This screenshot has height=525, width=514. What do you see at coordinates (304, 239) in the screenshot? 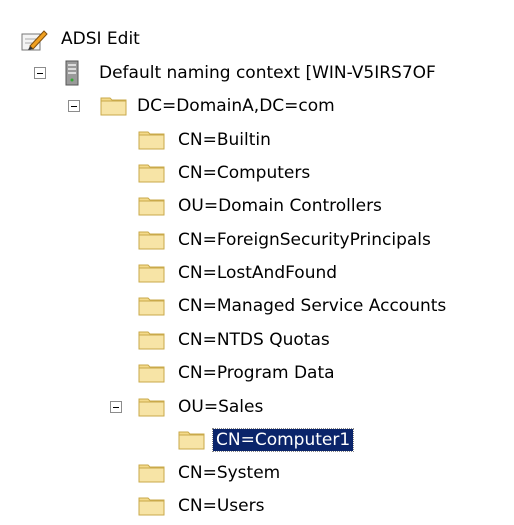
I see `tree-node-label: CN=ForeignSecurityPrincipals` at bounding box center [304, 239].